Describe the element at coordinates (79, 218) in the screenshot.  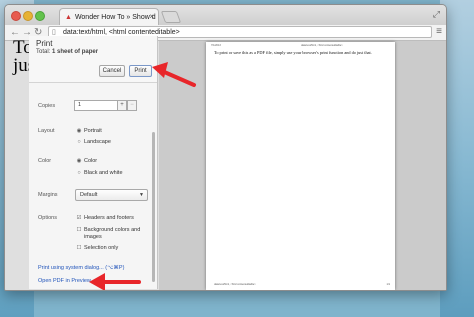
I see `checkbox-checked-icon: ☑` at that location.